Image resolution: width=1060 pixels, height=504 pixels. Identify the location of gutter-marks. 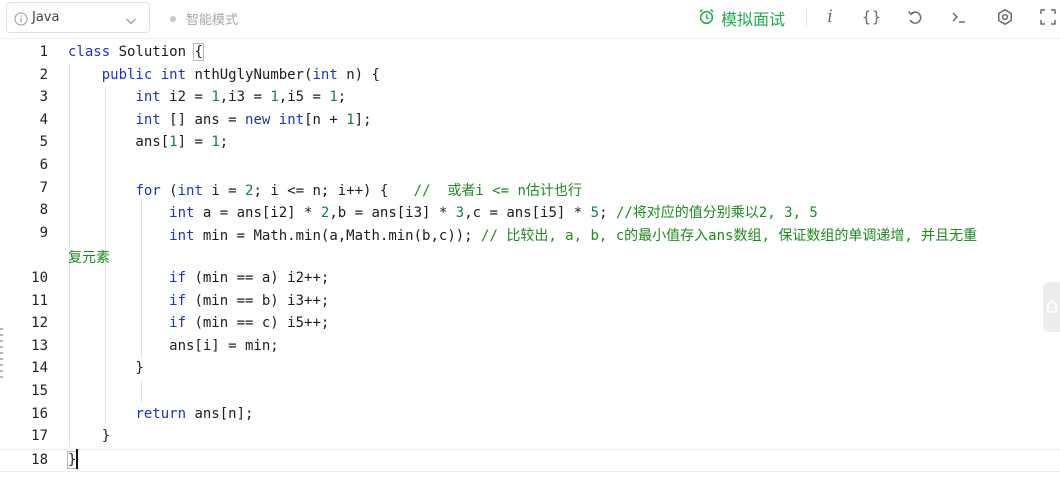
(1, 355).